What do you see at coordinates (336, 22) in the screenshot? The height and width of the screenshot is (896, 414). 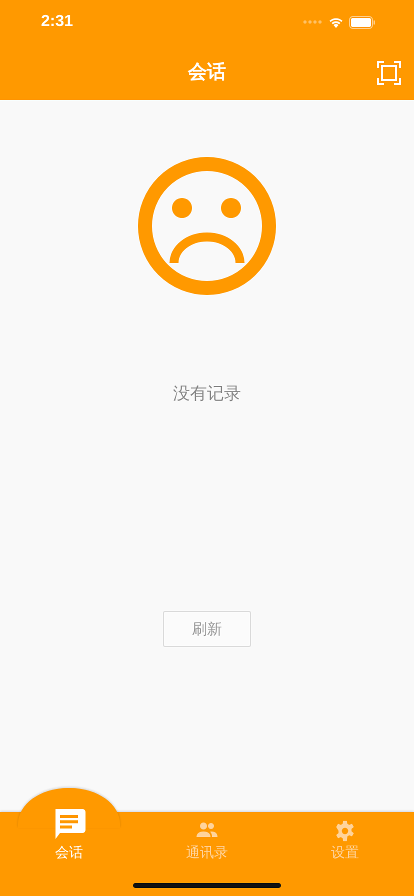 I see `wifi-icon` at bounding box center [336, 22].